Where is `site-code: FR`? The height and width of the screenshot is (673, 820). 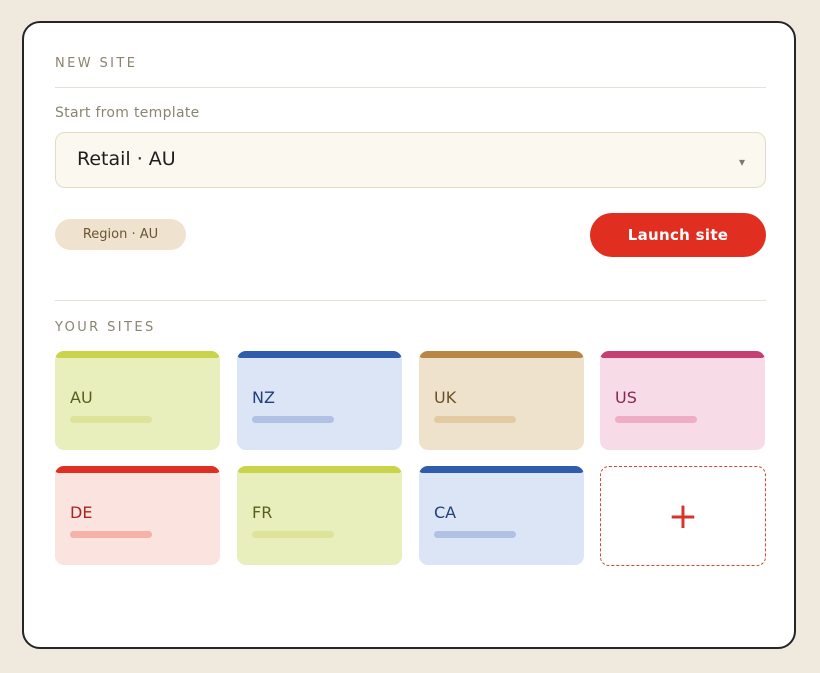 site-code: FR is located at coordinates (262, 512).